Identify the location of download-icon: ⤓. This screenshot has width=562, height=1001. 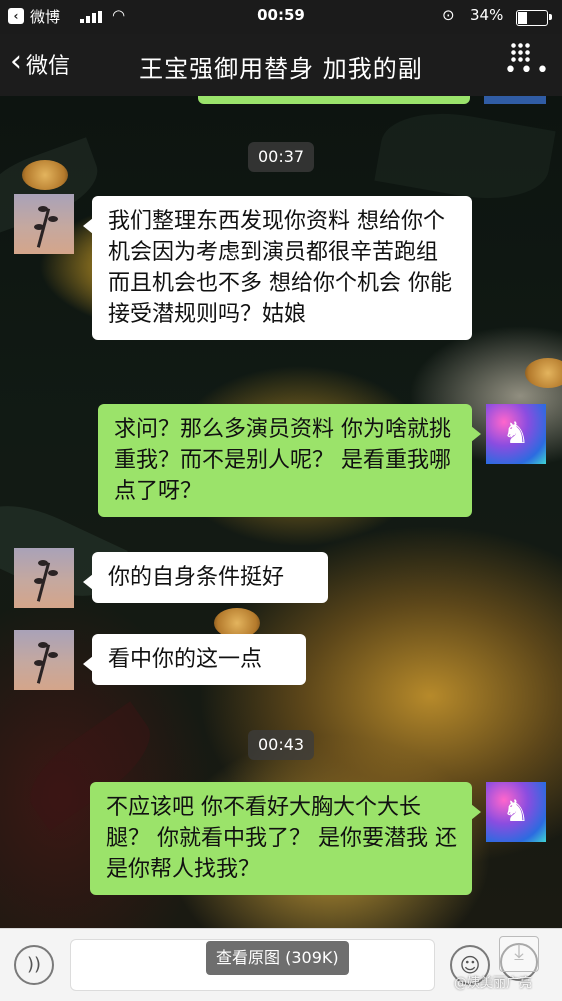
(519, 954).